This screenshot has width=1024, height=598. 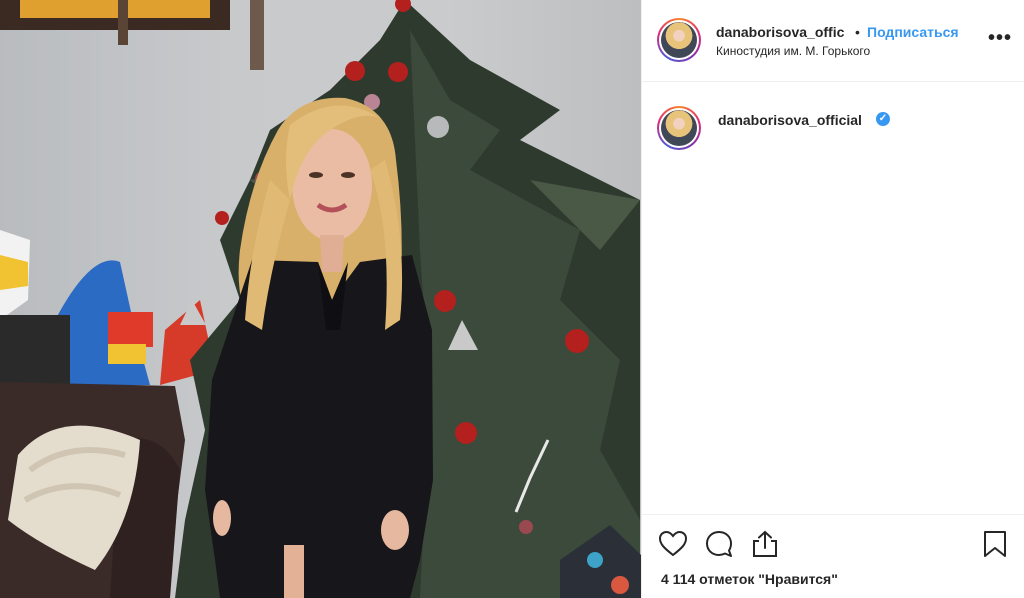 I want to click on author-username-link: danaborisova_offic, so click(x=784, y=32).